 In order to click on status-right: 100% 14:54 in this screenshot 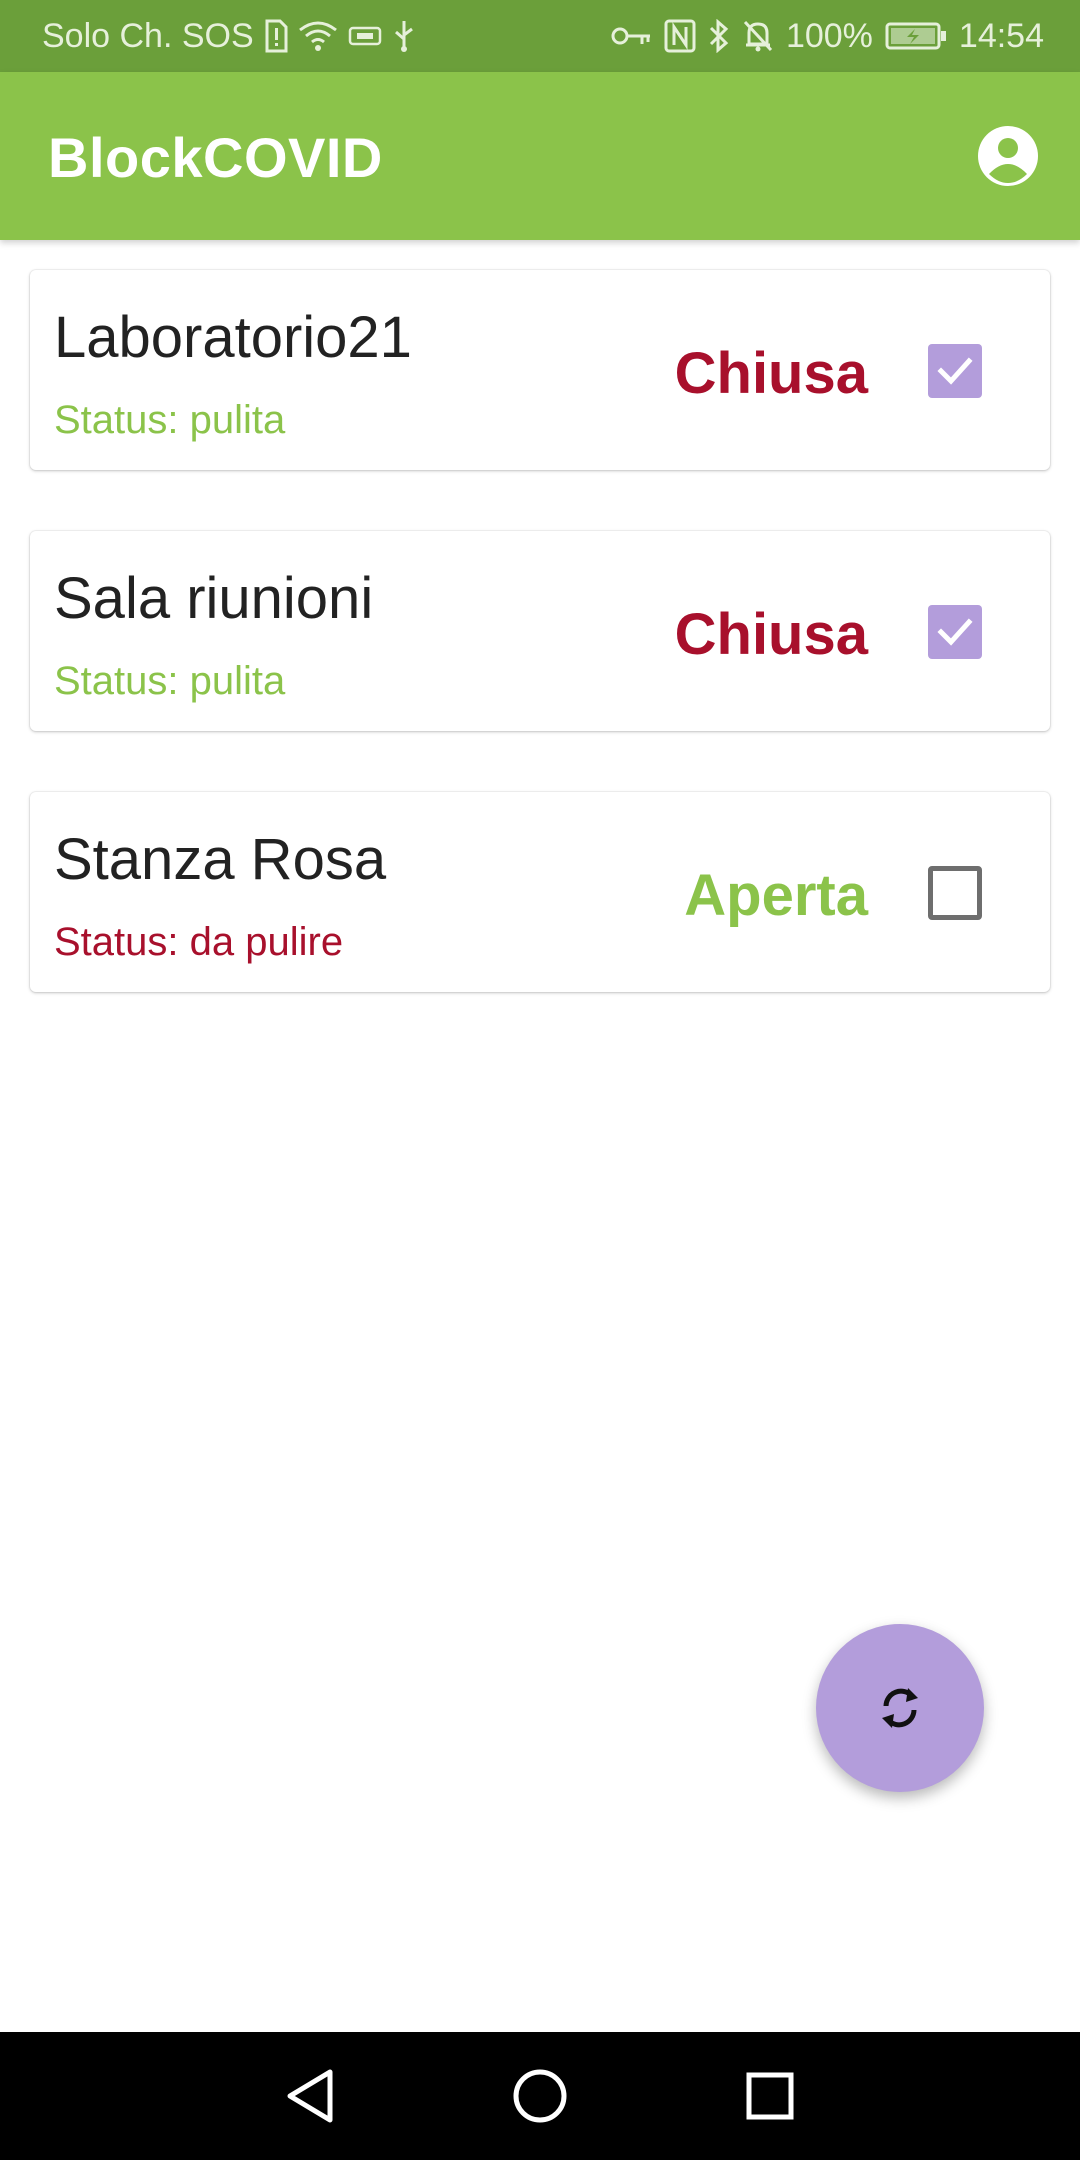, I will do `click(827, 36)`.